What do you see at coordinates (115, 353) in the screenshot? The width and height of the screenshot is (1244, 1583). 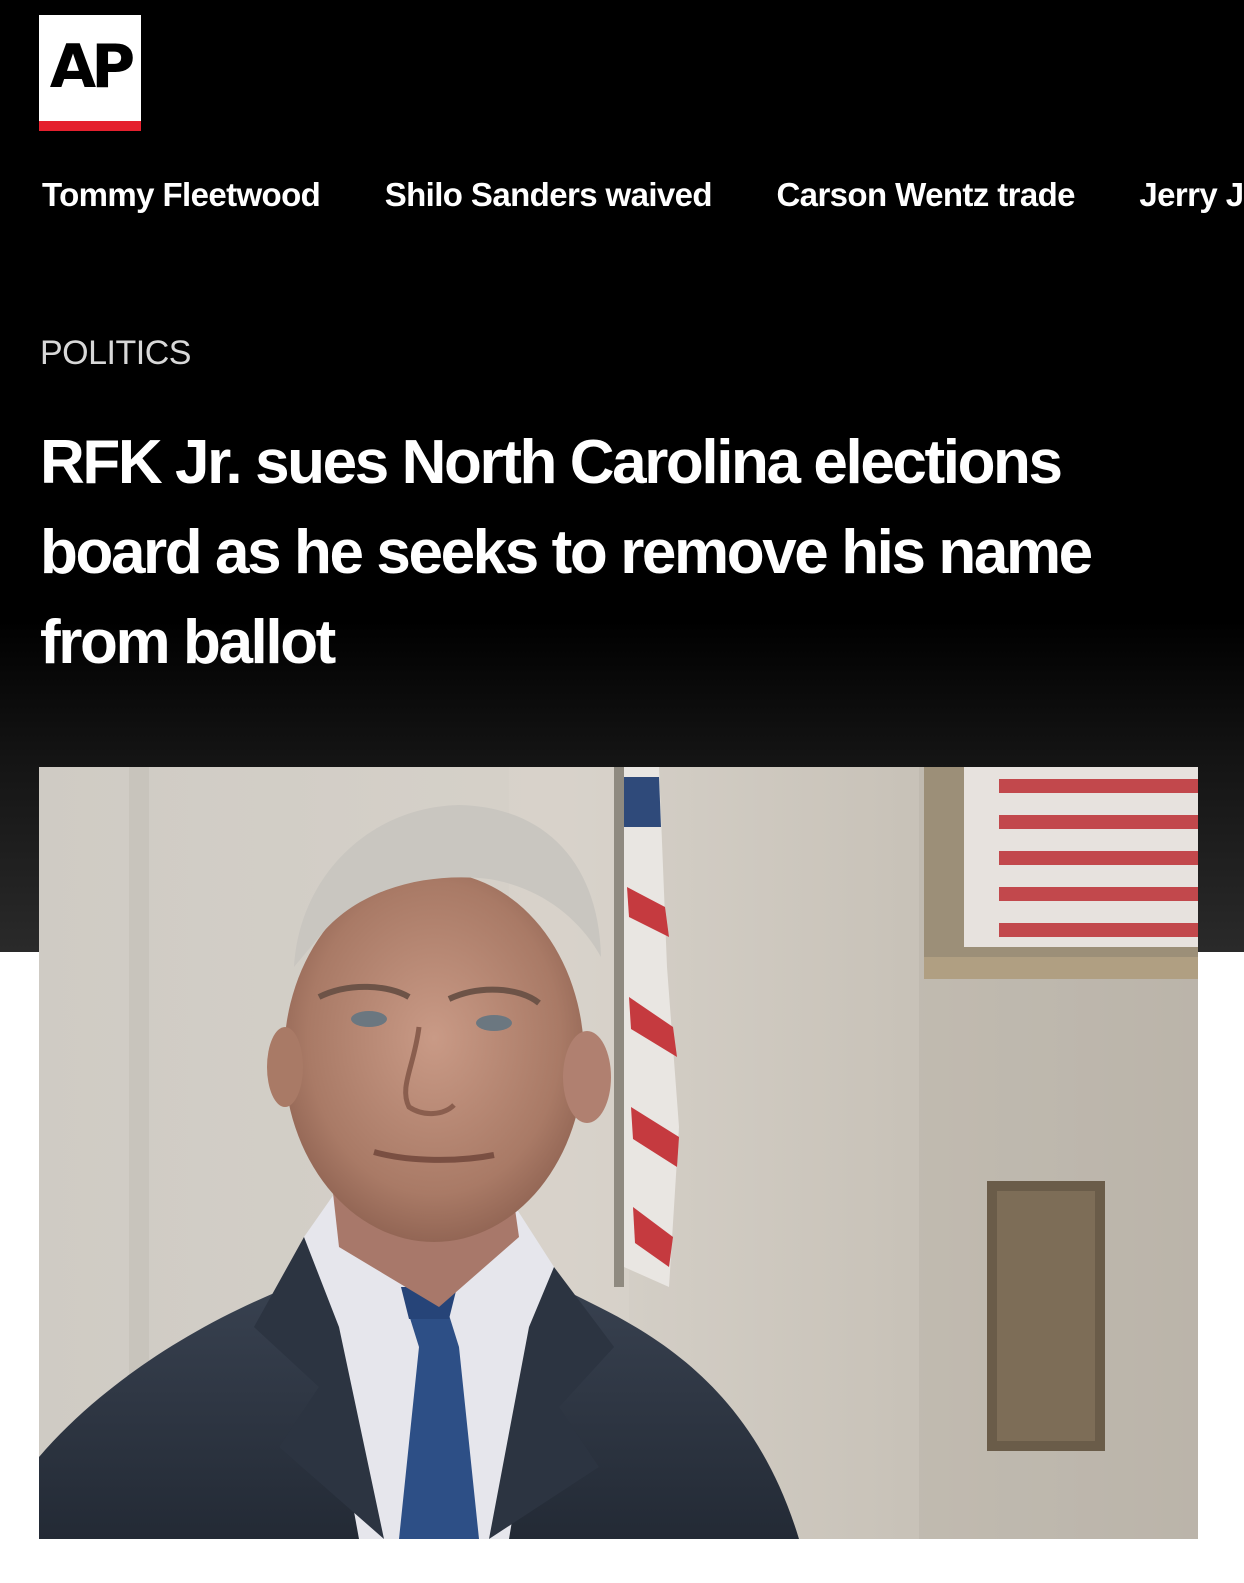 I see `section-label: POLITICS` at bounding box center [115, 353].